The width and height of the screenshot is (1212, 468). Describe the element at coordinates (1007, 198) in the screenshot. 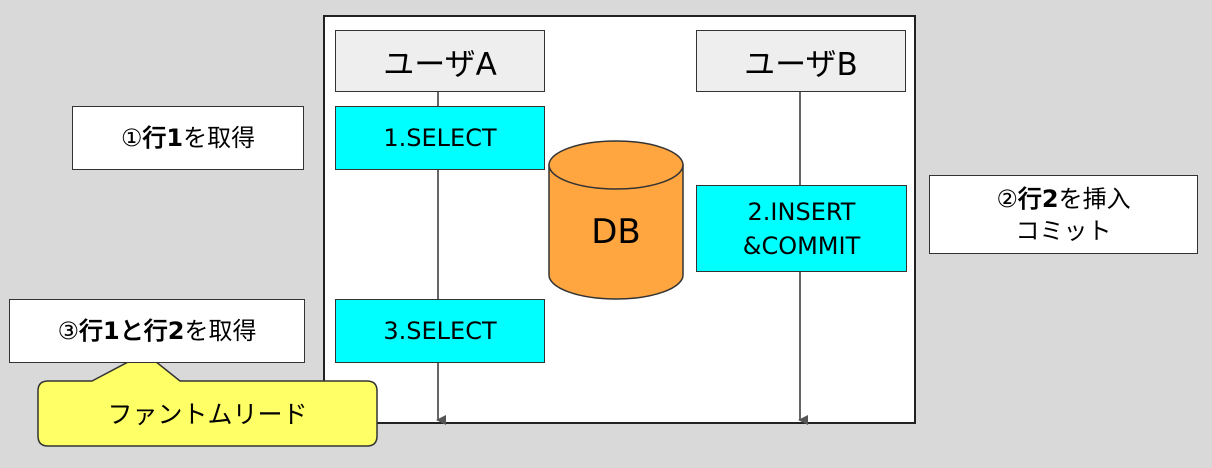

I see `note-mark: ②` at that location.